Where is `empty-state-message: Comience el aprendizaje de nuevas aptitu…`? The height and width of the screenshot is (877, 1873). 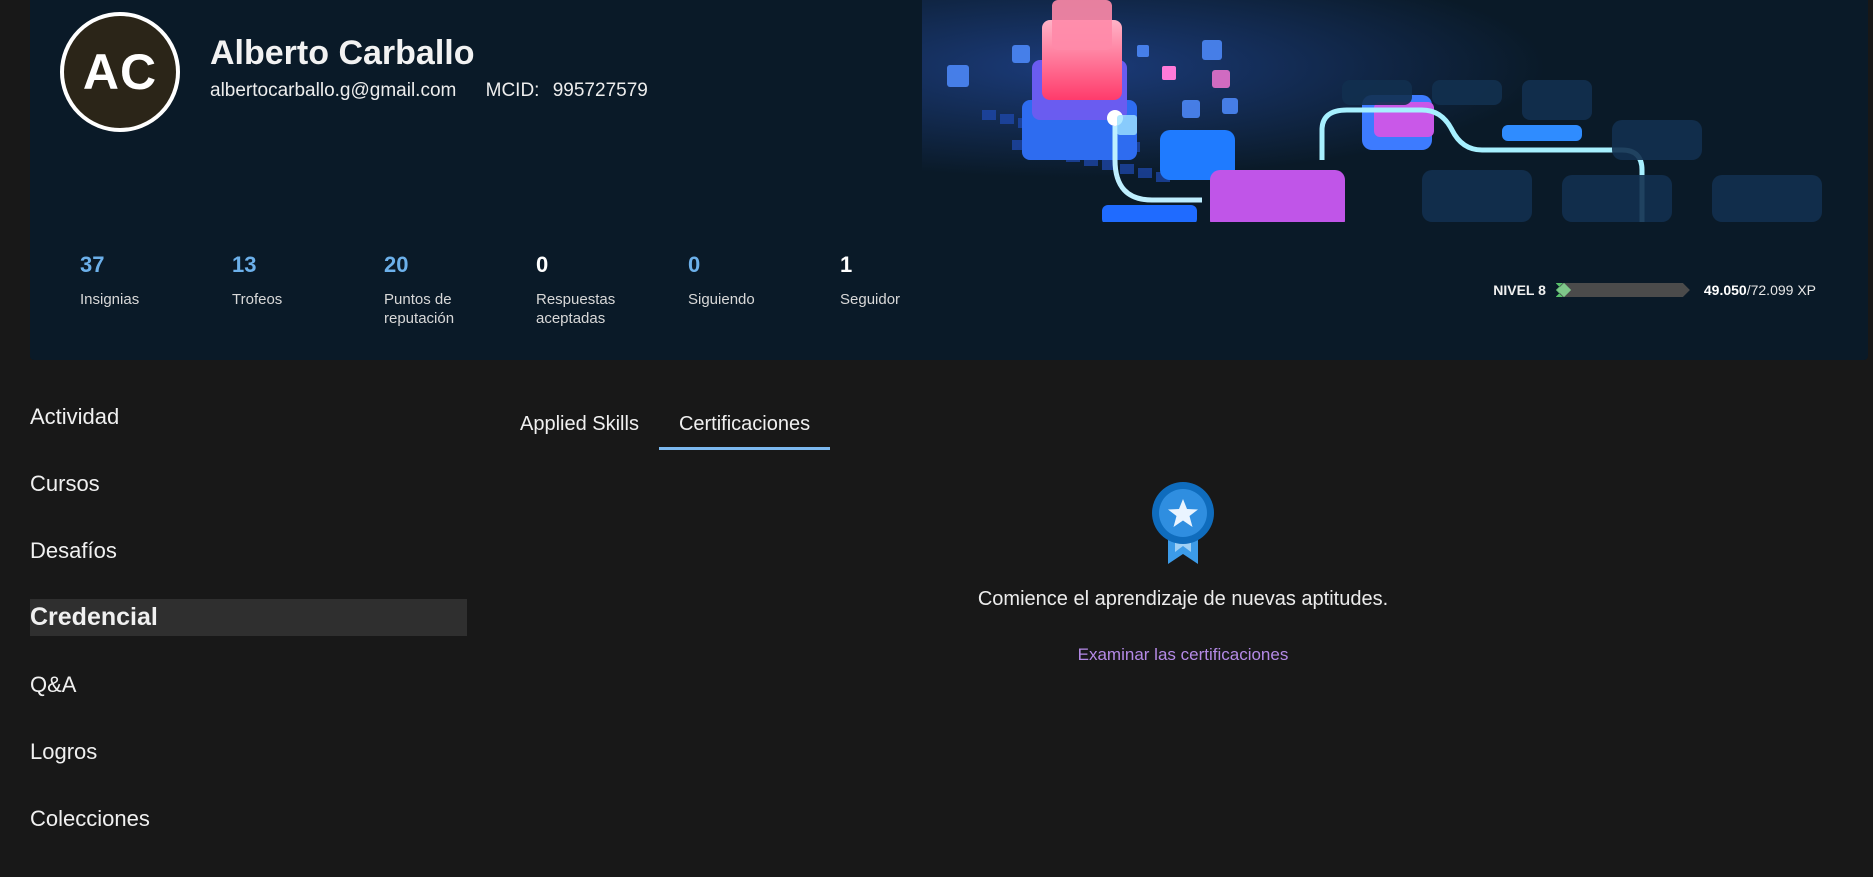
empty-state-message: Comience el aprendizaje de nuevas aptitu… is located at coordinates (1183, 599).